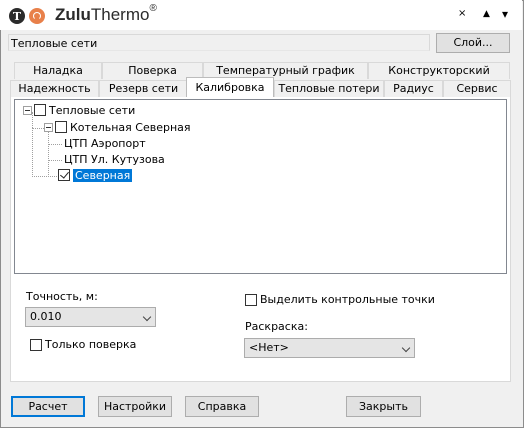 This screenshot has height=428, width=524. Describe the element at coordinates (219, 42) in the screenshot. I see `layer-name-field: Тепловые сети` at that location.